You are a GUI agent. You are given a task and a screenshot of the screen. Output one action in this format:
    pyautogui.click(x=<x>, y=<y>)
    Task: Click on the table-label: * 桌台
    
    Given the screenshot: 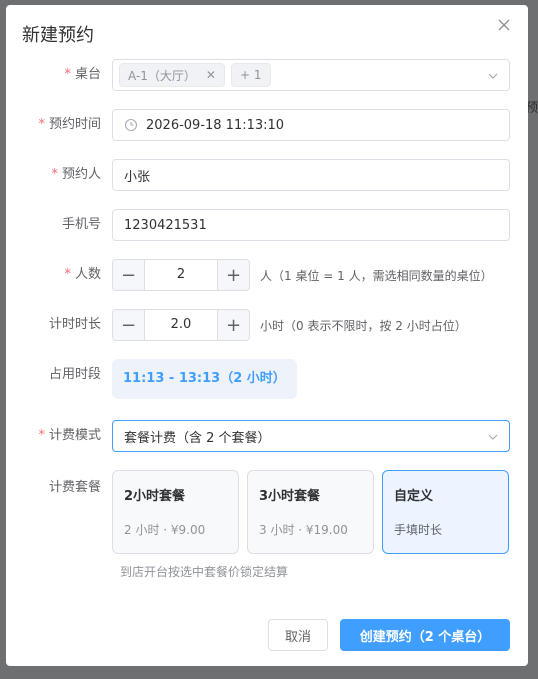 What is the action you would take?
    pyautogui.click(x=82, y=74)
    